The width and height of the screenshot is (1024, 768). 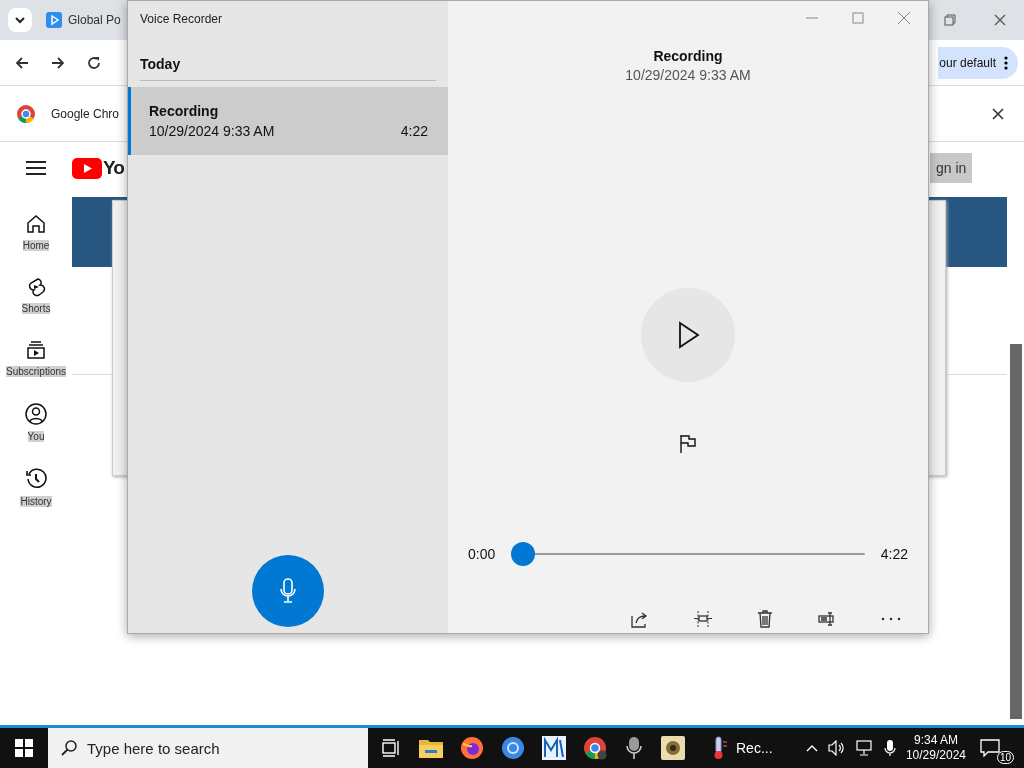 I want to click on caret-icon, so click(x=20, y=20).